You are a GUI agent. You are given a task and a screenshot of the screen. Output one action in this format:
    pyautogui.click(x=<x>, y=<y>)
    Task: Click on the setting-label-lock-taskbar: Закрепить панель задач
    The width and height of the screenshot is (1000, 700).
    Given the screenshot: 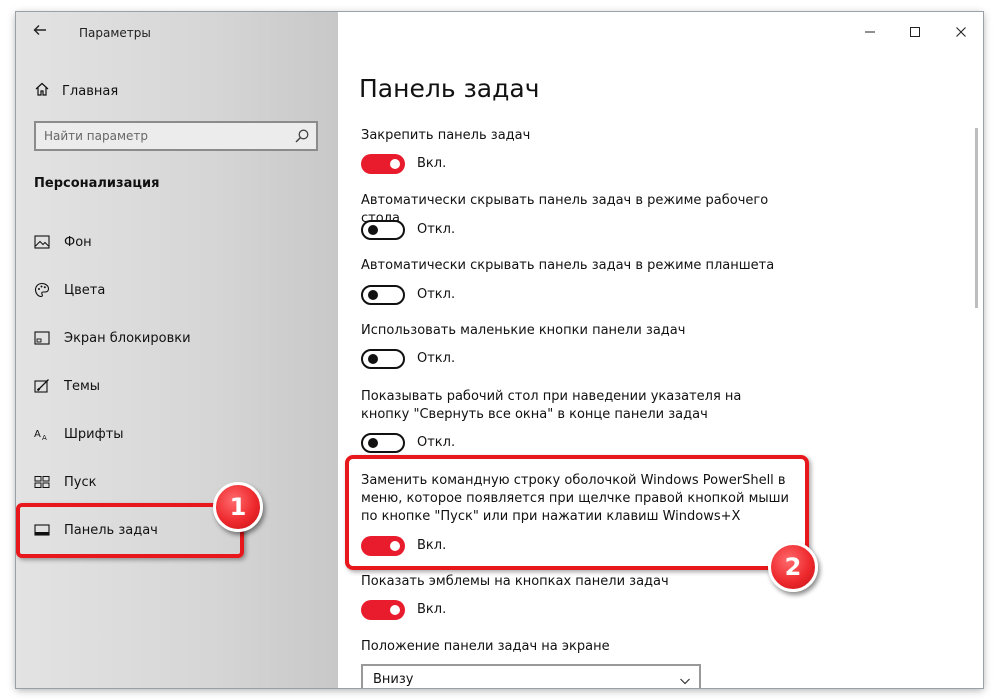 What is the action you would take?
    pyautogui.click(x=446, y=135)
    